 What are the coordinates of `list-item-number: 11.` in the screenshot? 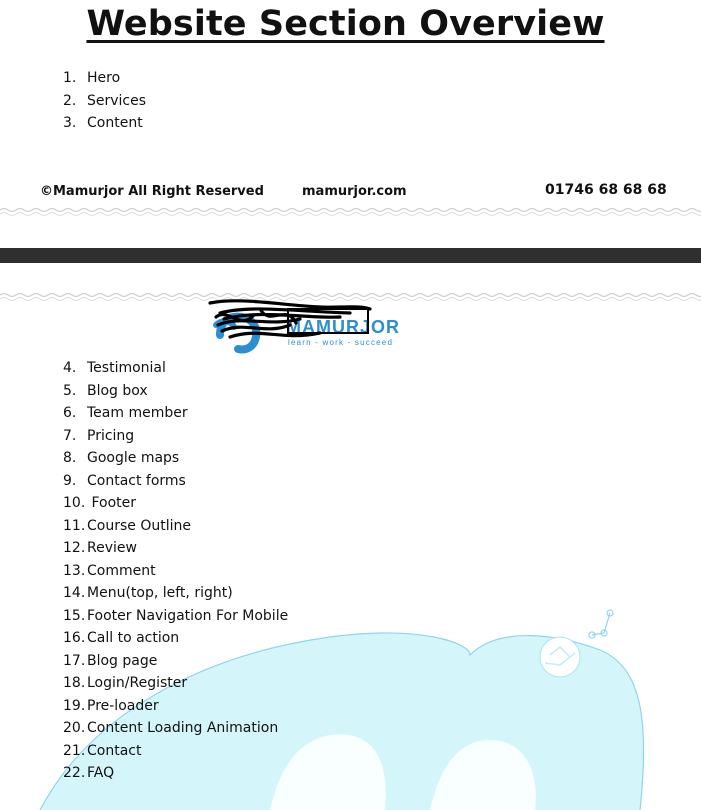 It's located at (74, 525).